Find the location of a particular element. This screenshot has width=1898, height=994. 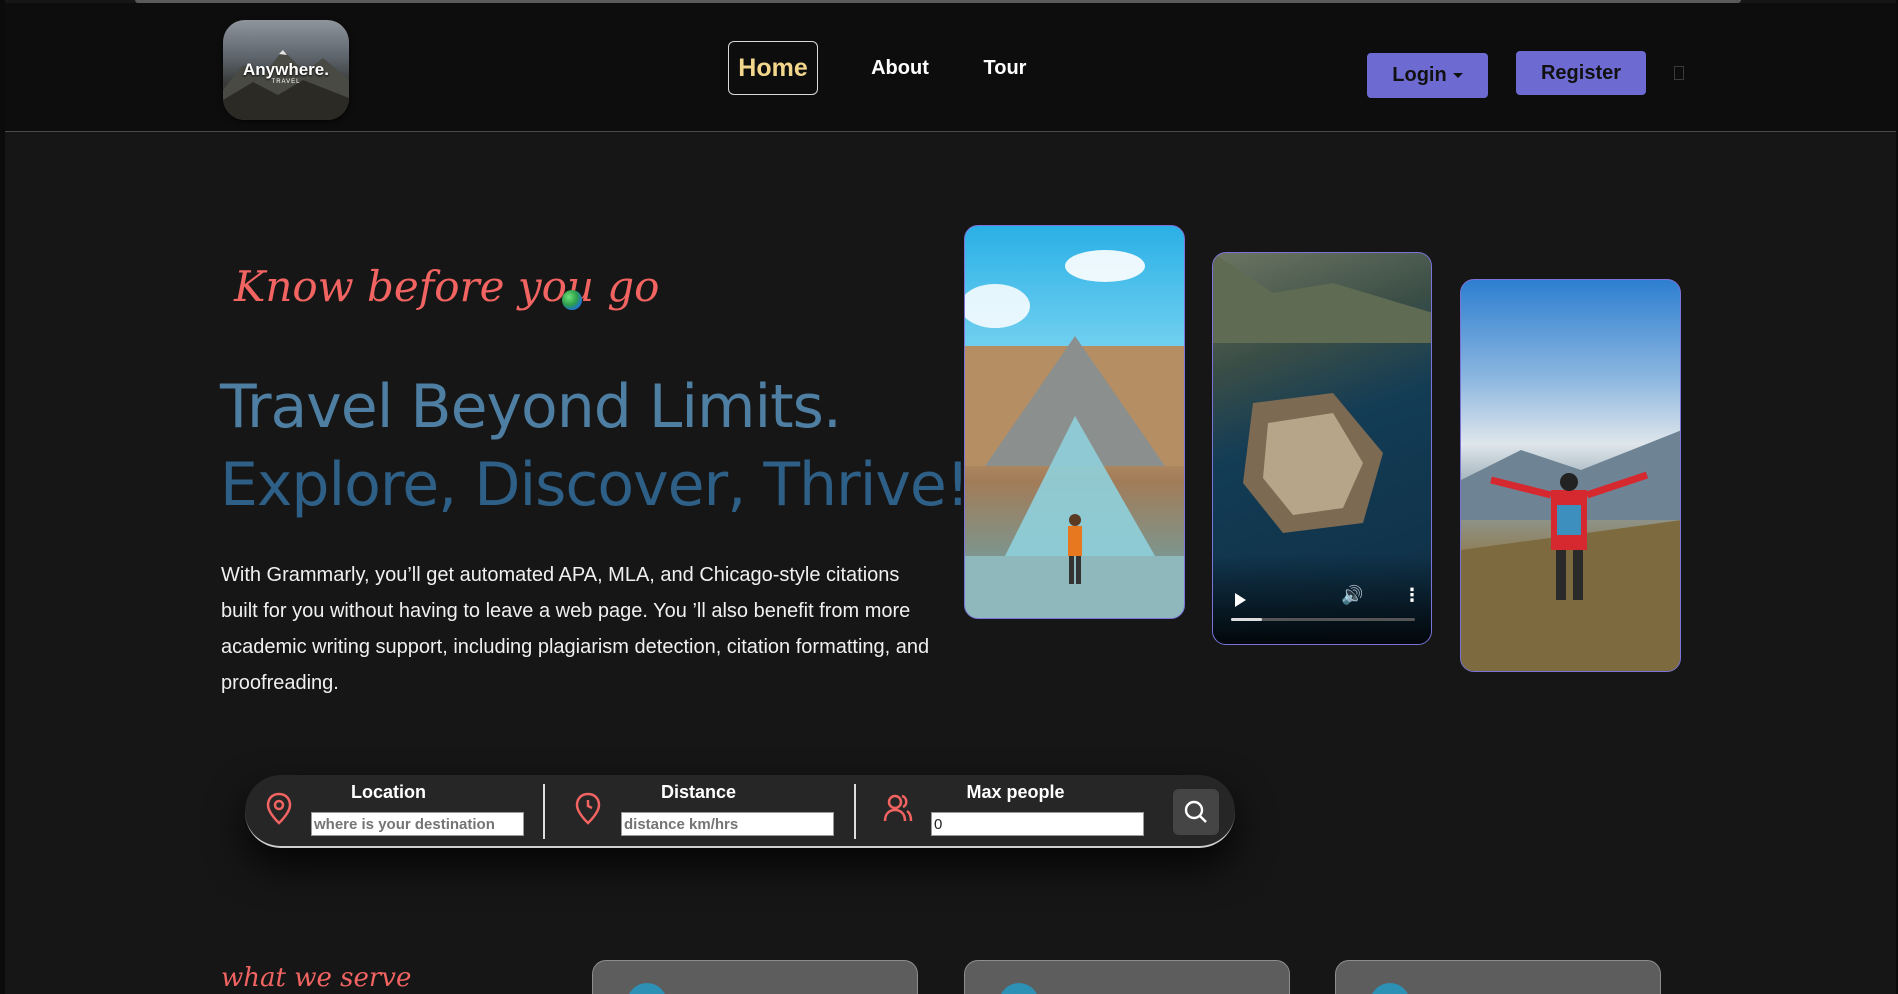

search-button is located at coordinates (1196, 812).